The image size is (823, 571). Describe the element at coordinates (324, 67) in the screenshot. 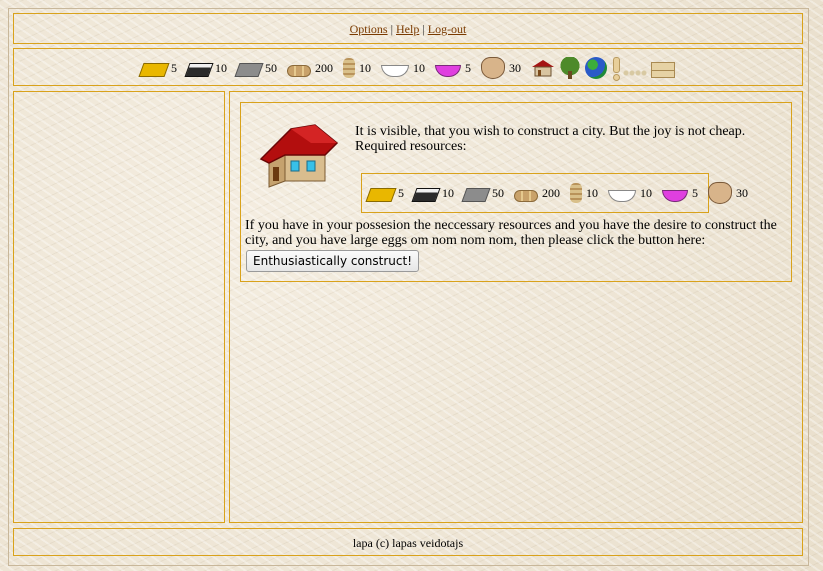

I see `resource-wood-count: 200` at that location.